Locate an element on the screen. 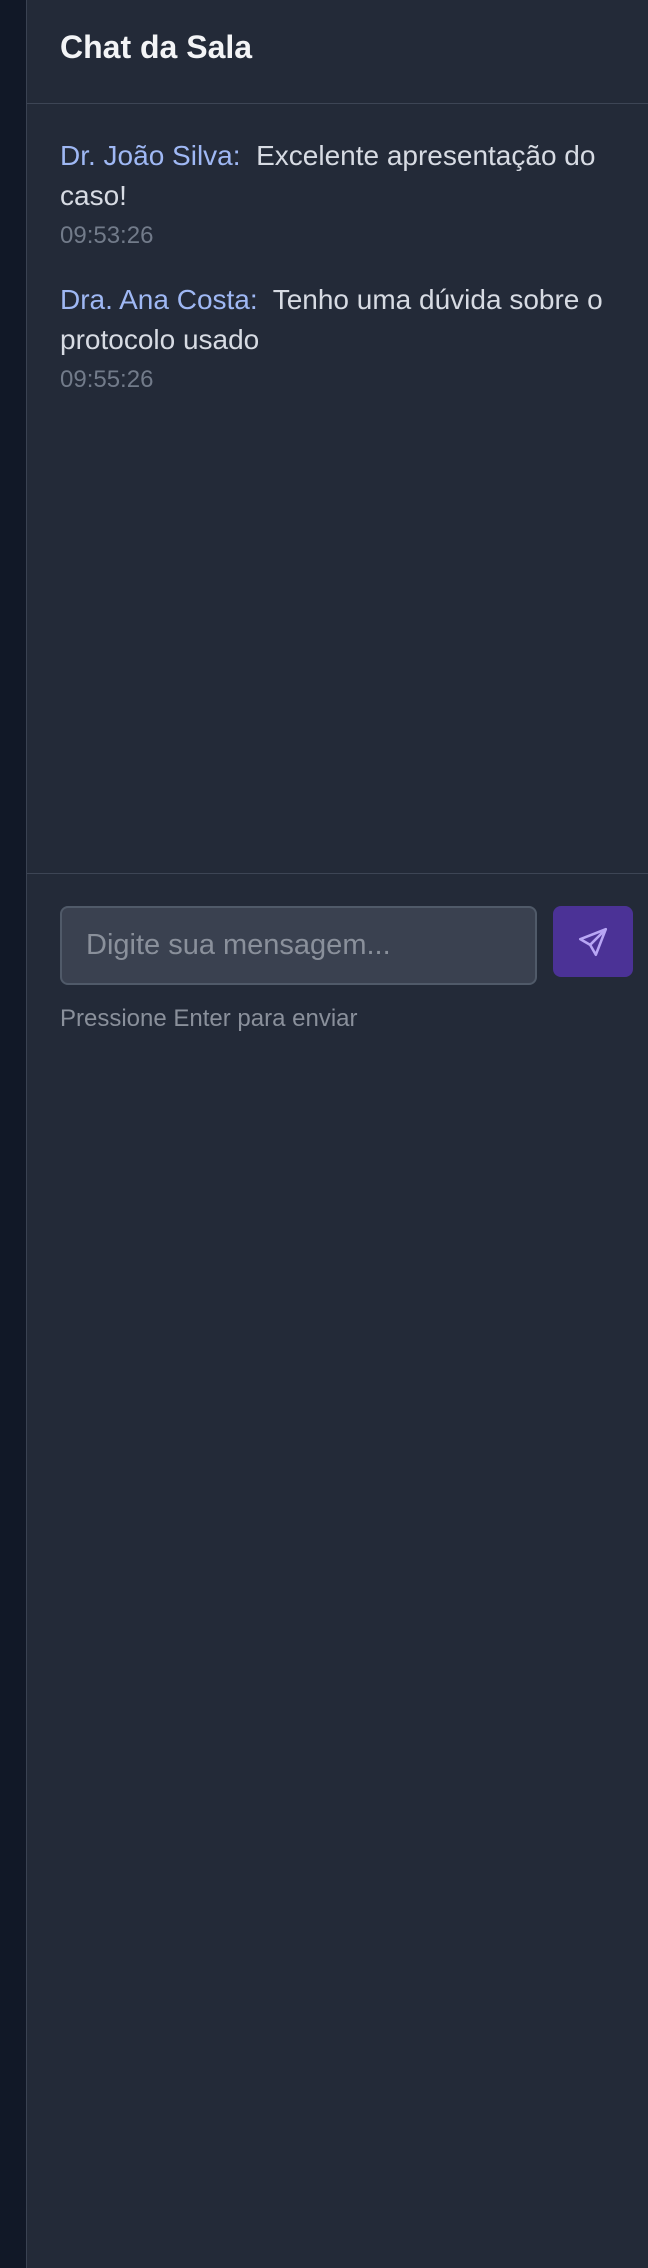 Image resolution: width=648 pixels, height=2268 pixels. composer-row is located at coordinates (354, 945).